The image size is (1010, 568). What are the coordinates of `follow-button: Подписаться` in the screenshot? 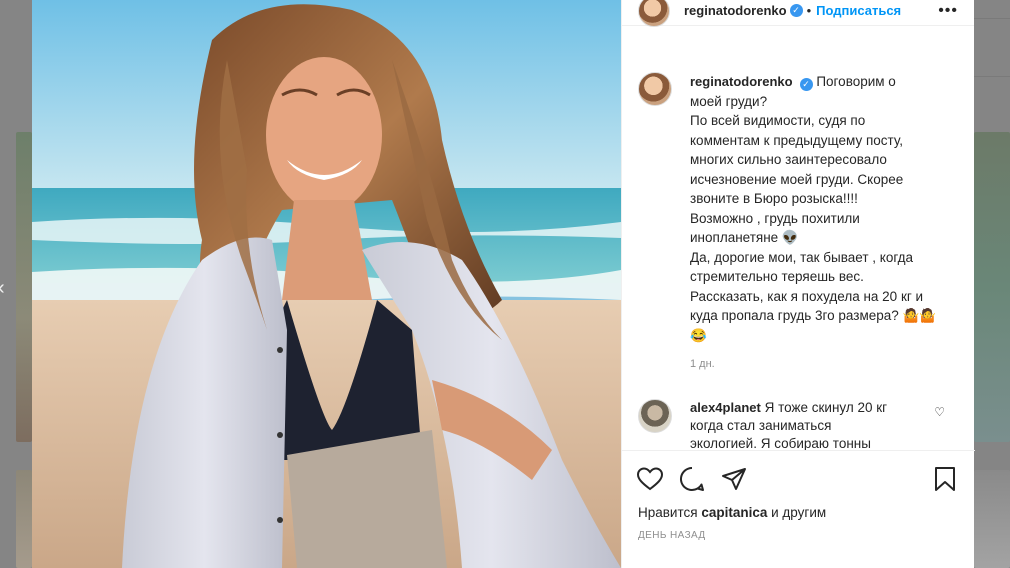 It's located at (858, 10).